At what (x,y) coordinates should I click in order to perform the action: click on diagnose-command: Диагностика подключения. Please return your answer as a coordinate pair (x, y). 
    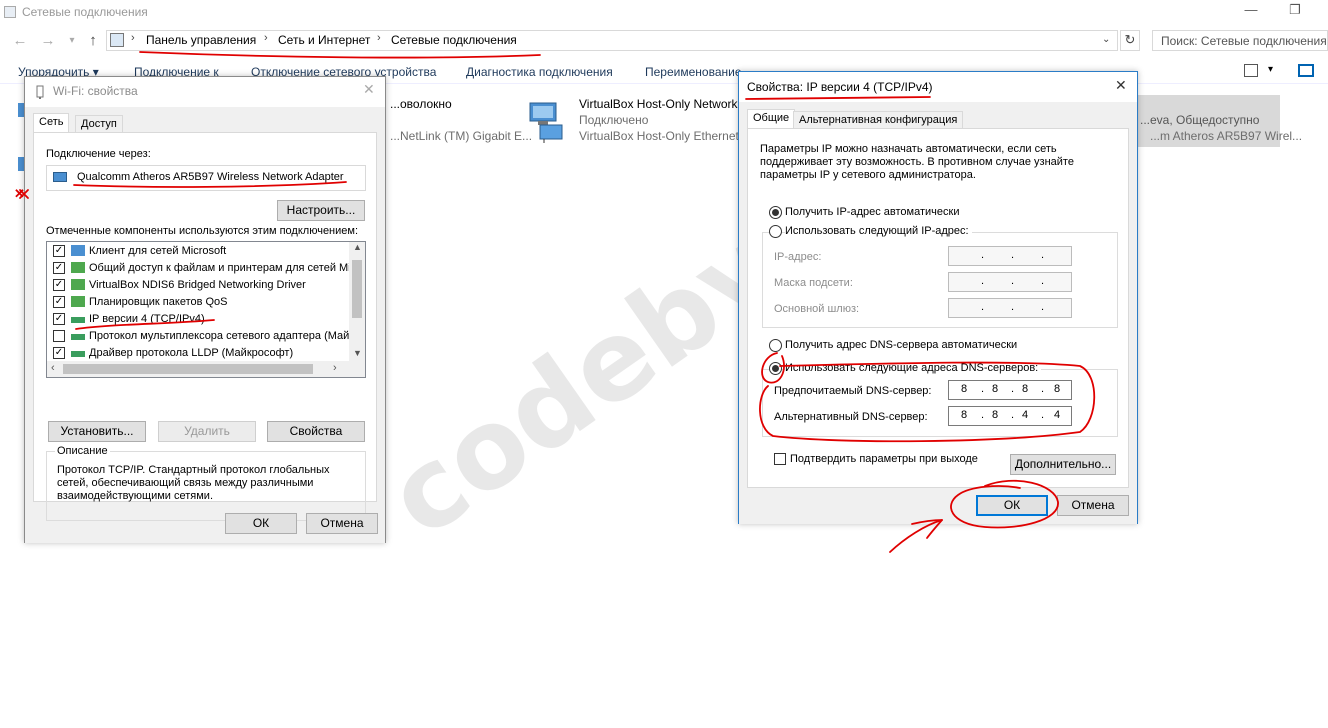
    Looking at the image, I should click on (539, 72).